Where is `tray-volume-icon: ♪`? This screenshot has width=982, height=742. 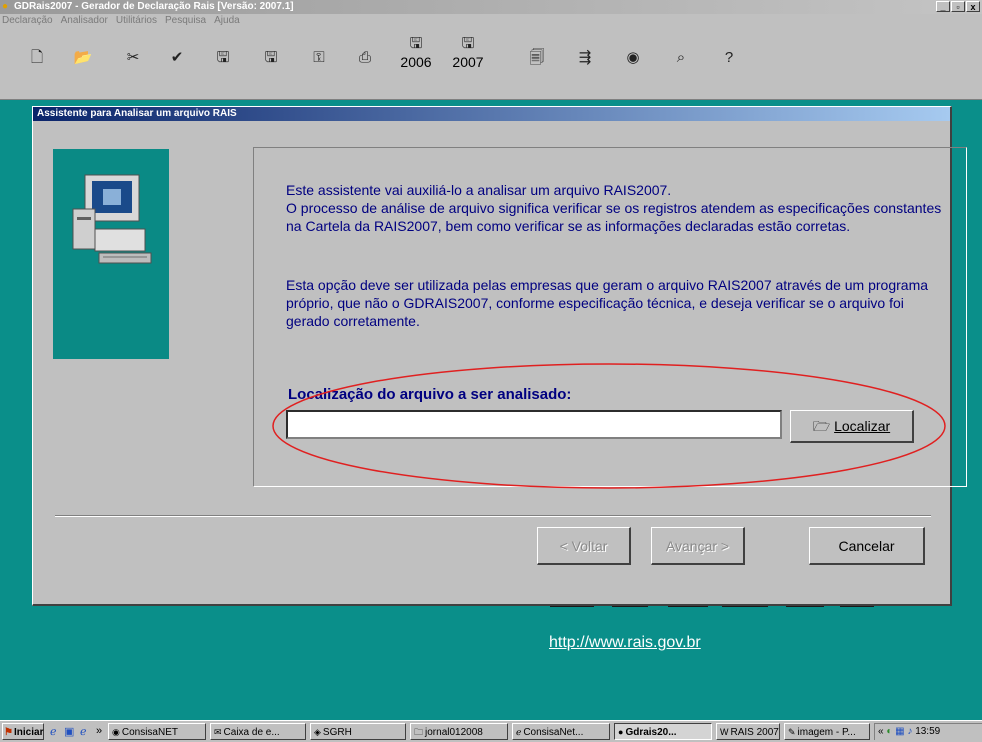
tray-volume-icon: ♪ is located at coordinates (909, 731).